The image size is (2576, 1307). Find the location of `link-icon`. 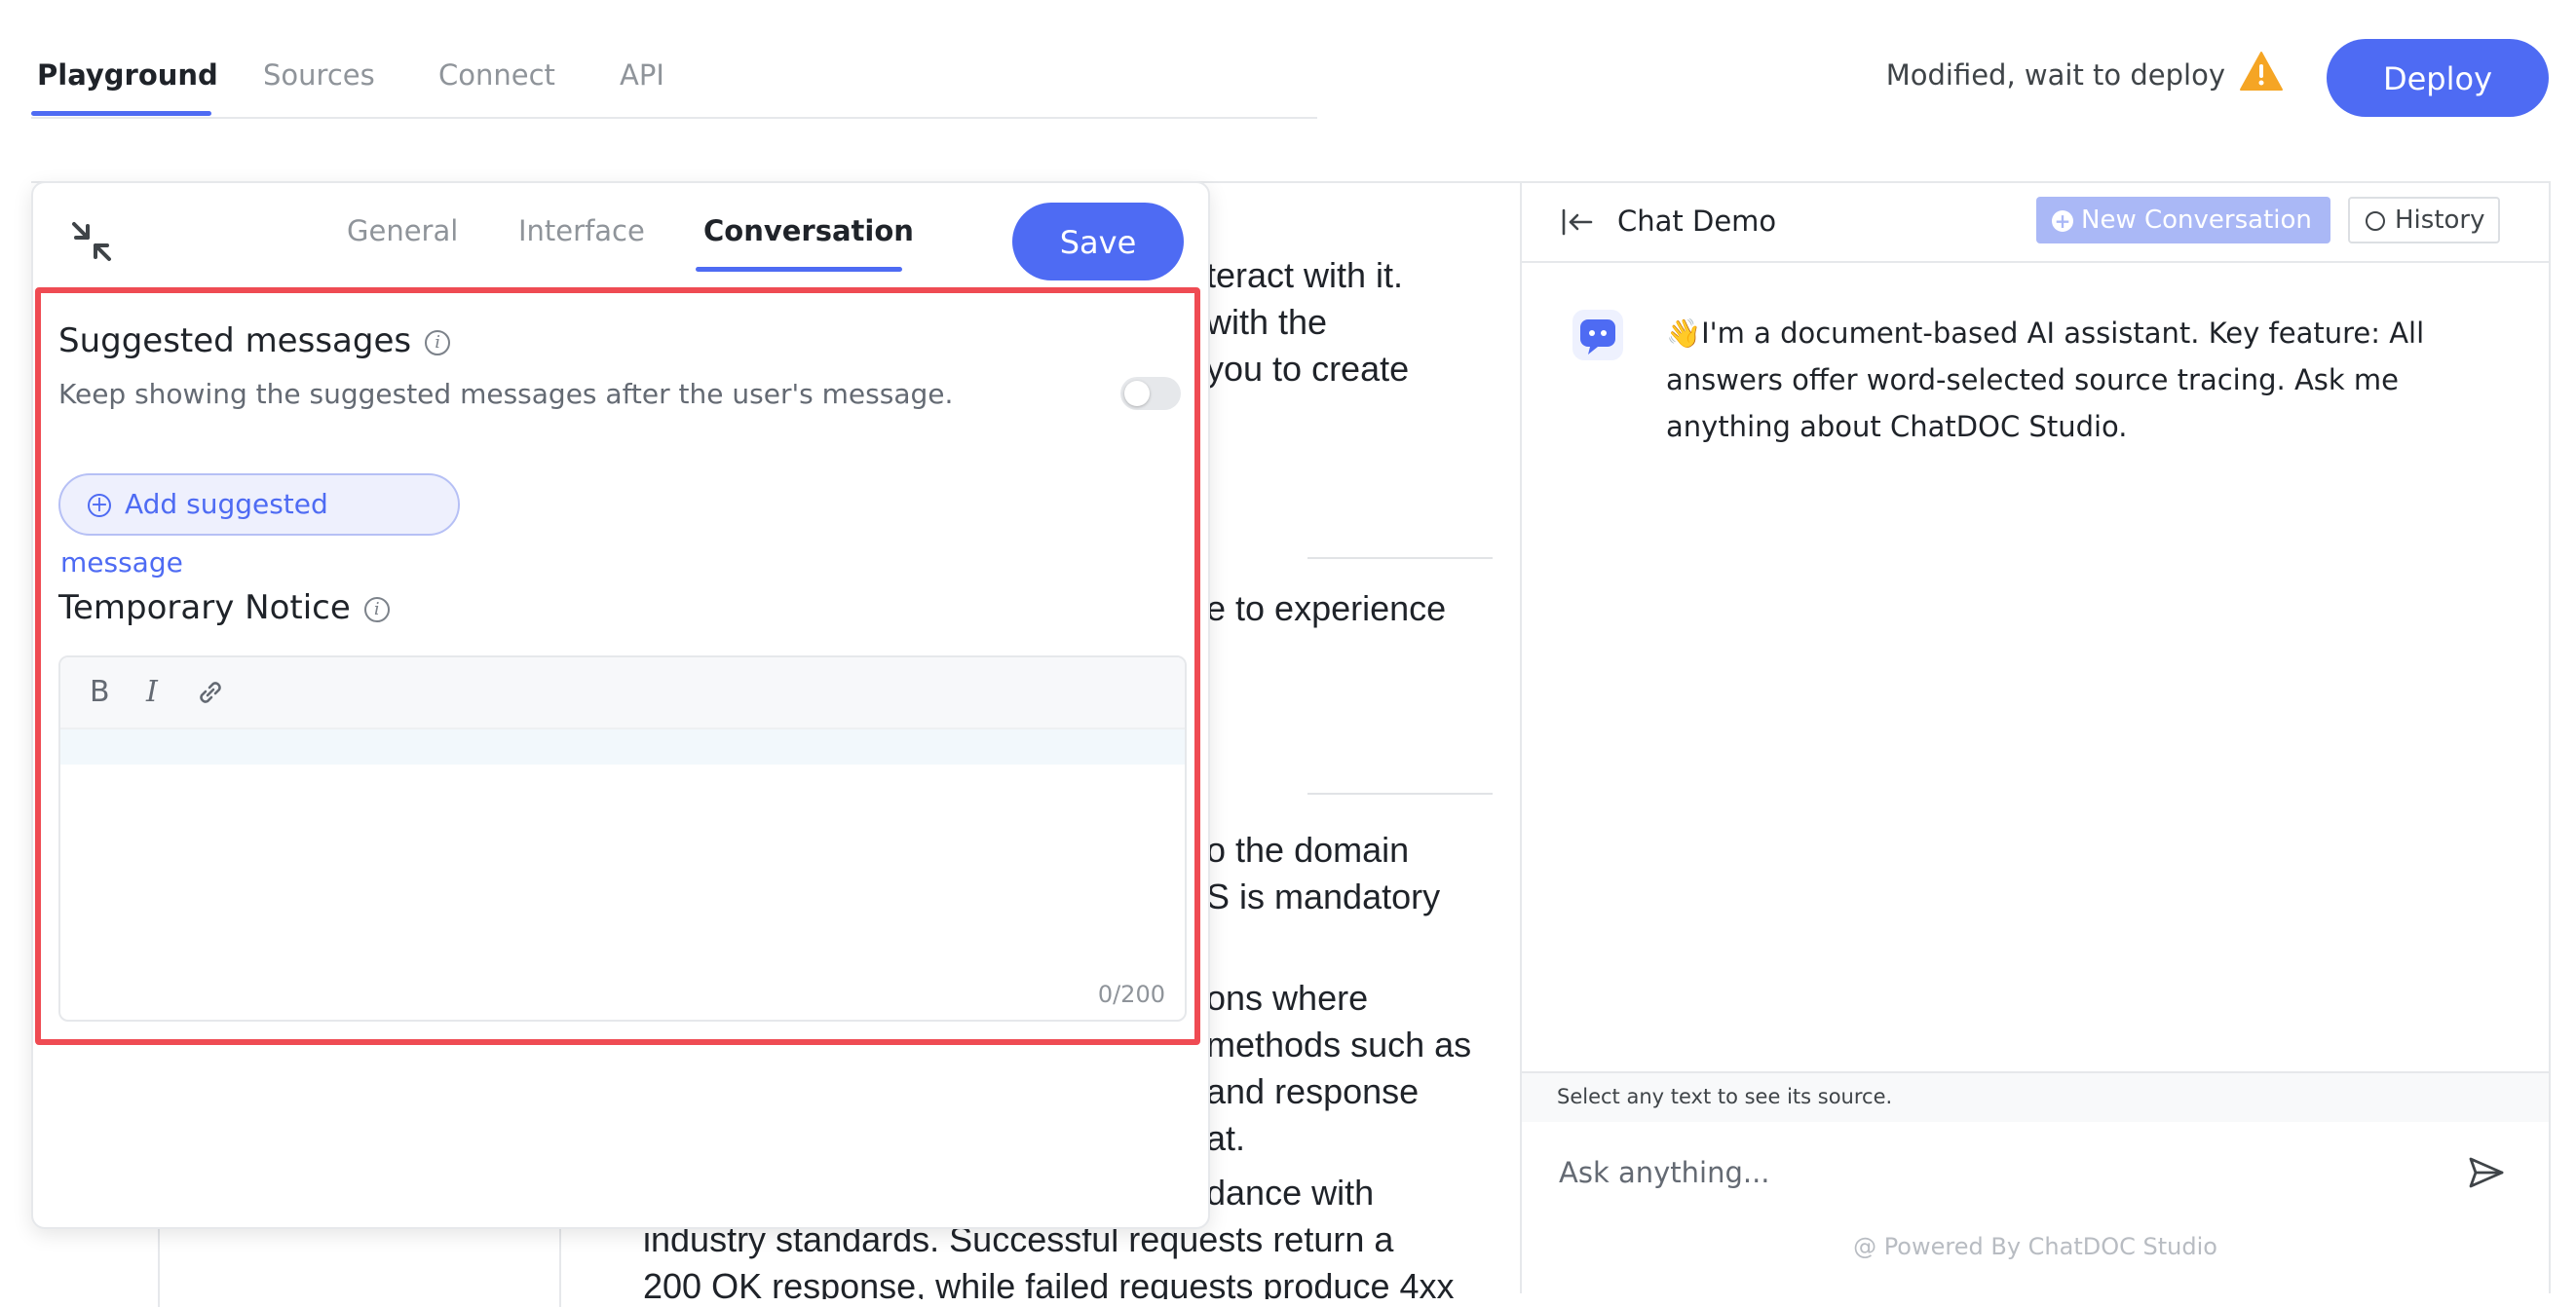

link-icon is located at coordinates (210, 692).